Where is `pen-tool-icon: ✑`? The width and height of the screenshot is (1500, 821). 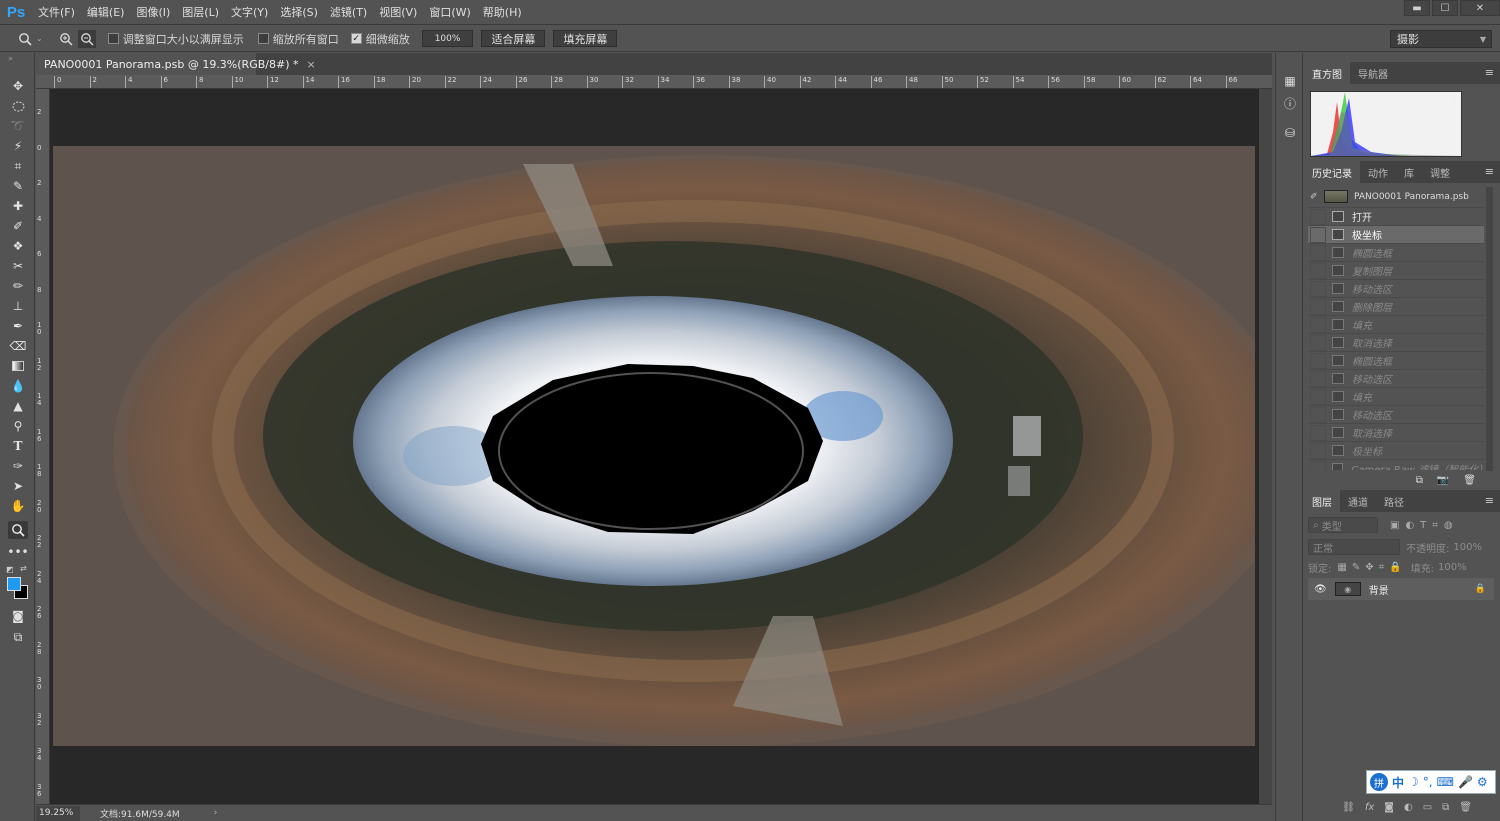 pen-tool-icon: ✑ is located at coordinates (18, 466).